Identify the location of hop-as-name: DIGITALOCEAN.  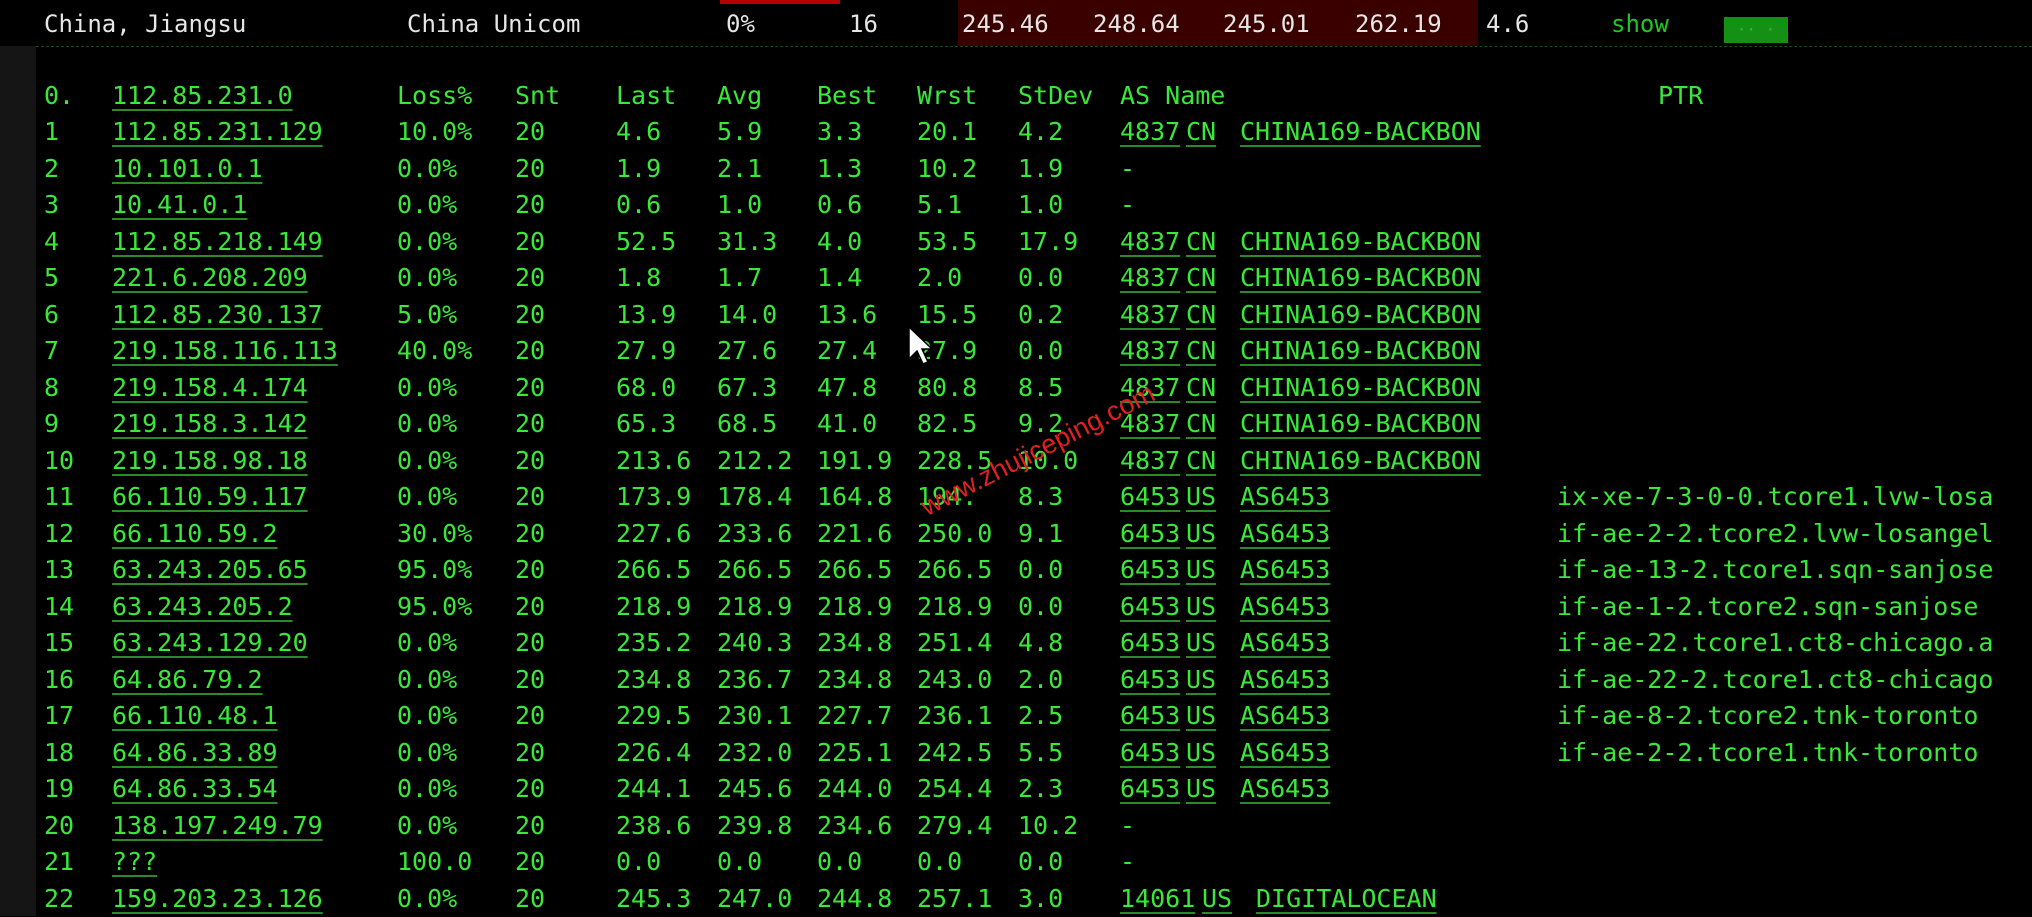
(1346, 899).